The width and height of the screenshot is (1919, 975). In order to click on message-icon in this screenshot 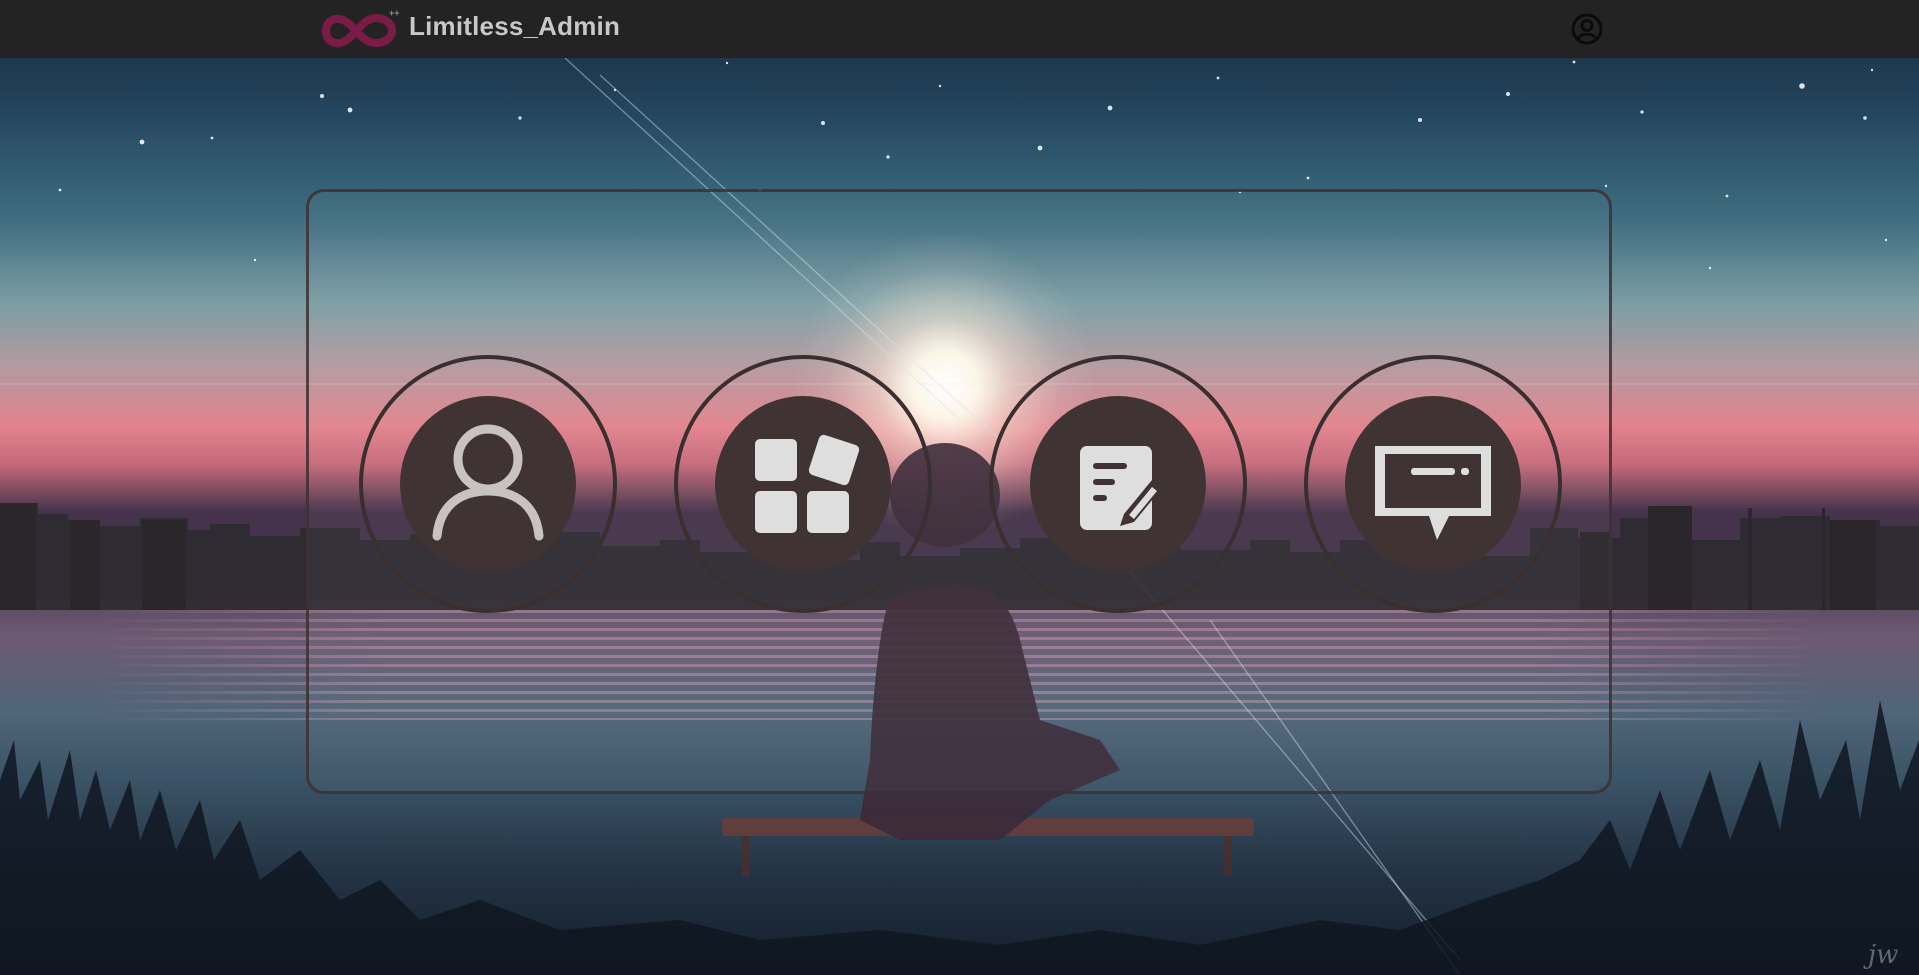, I will do `click(1433, 493)`.